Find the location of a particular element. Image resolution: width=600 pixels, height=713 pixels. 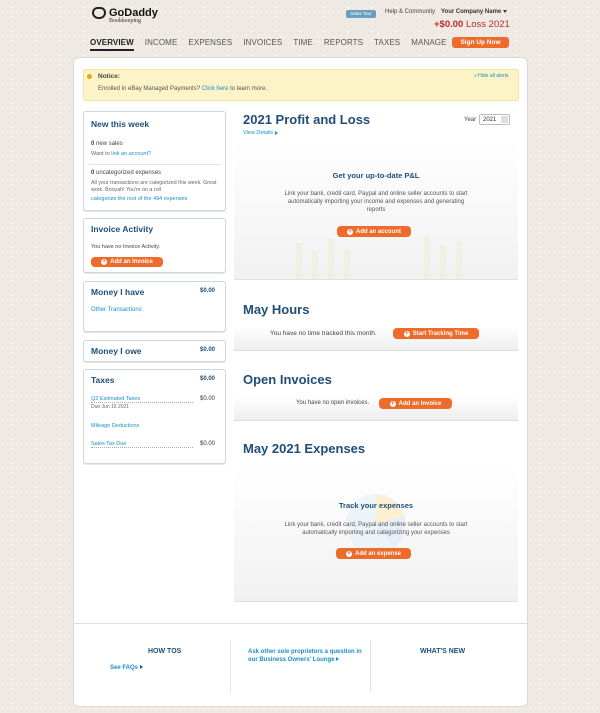

taxes-amount: $0.00 is located at coordinates (208, 379).